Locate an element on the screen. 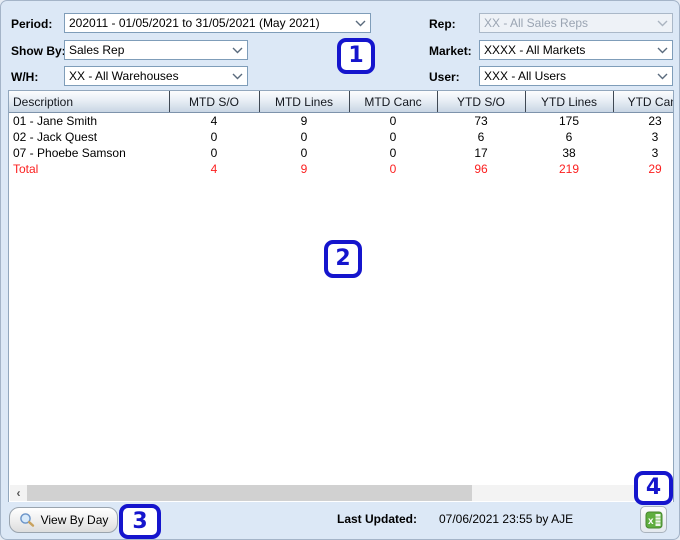  table-row: 01 - Jane Smith 4 9 0 73 175 23 is located at coordinates (341, 121).